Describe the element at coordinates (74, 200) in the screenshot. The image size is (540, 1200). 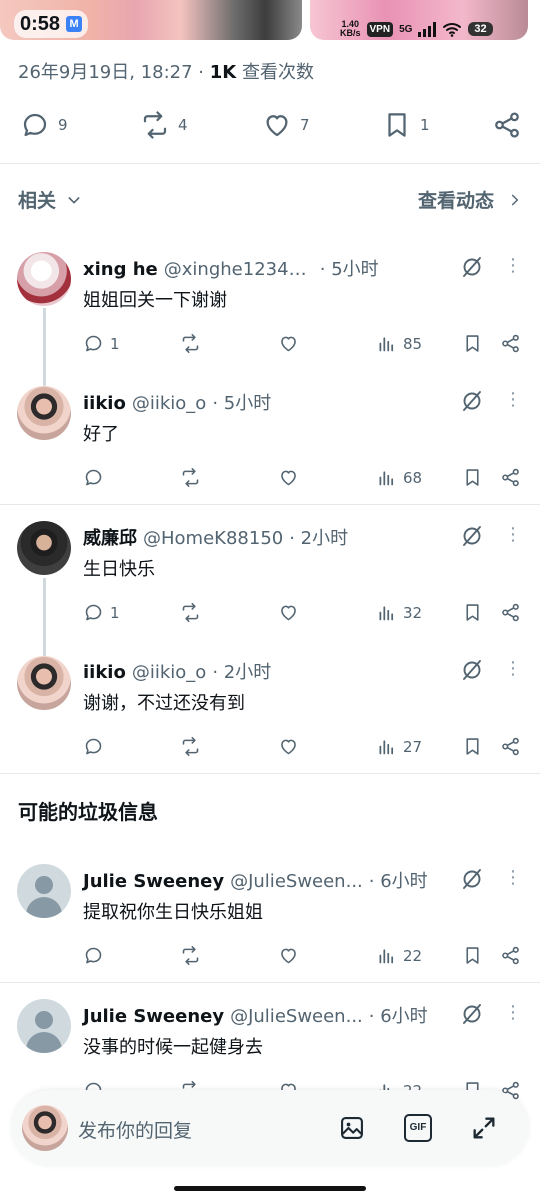
I see `chevron-down-icon` at that location.